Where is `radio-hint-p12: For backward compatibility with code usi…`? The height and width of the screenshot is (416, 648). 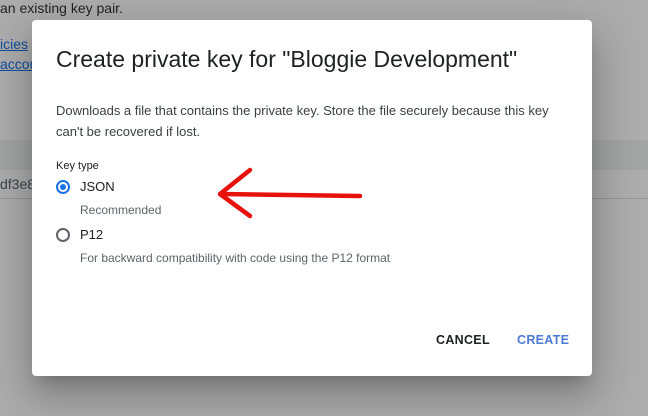
radio-hint-p12: For backward compatibility with code usi… is located at coordinates (235, 258).